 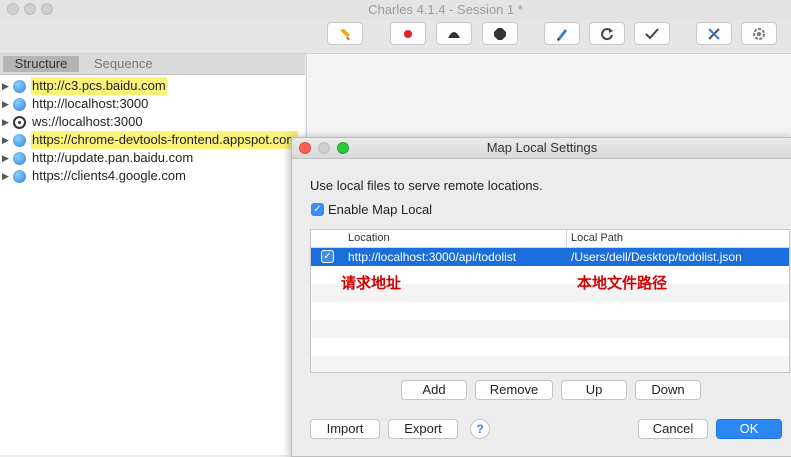 What do you see at coordinates (594, 390) in the screenshot?
I see `up-button: Up` at bounding box center [594, 390].